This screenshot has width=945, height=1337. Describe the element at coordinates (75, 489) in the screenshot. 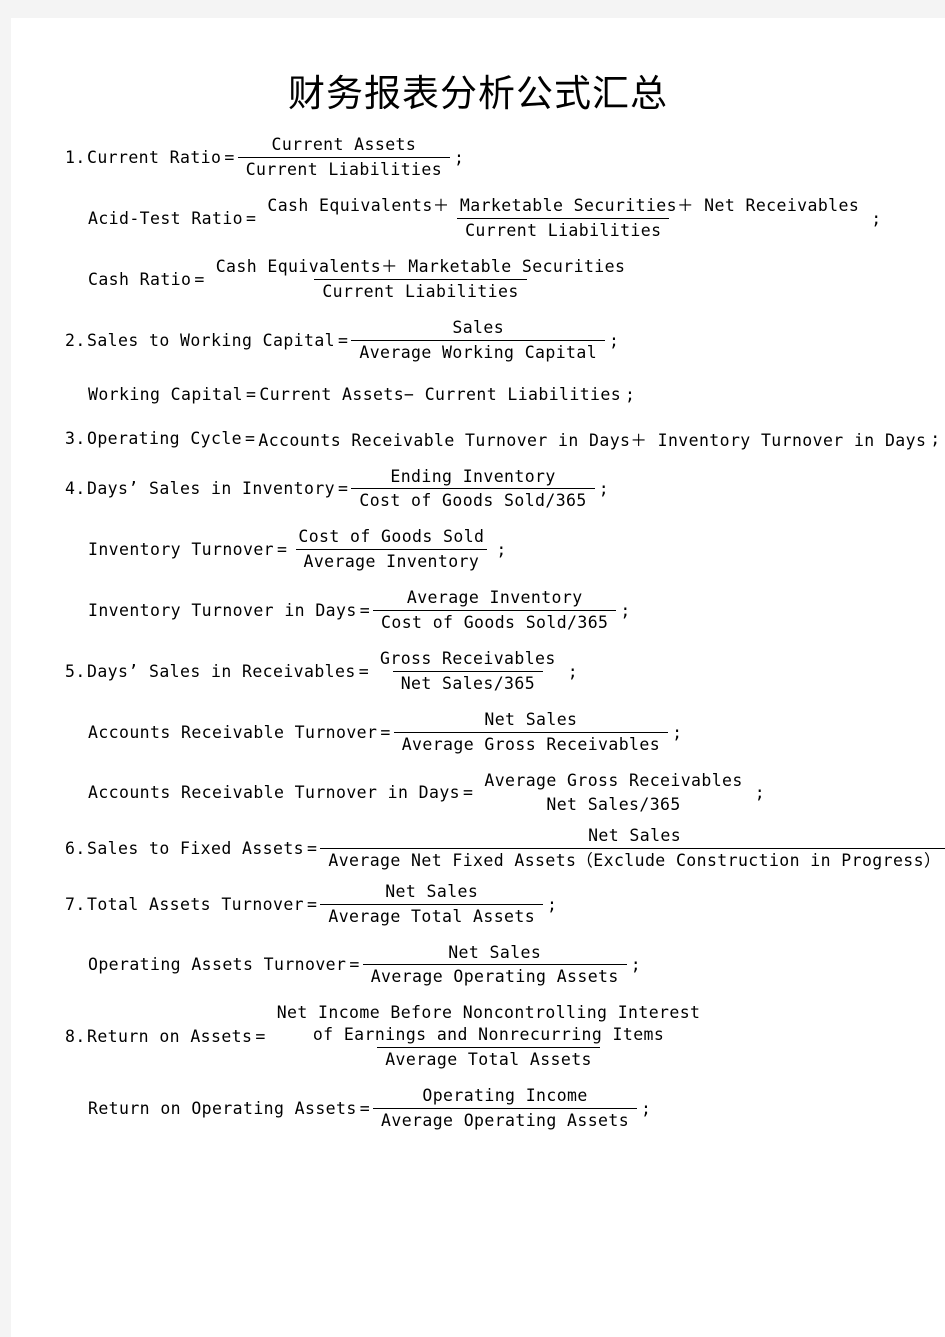

I see `formula-number: 4.` at that location.